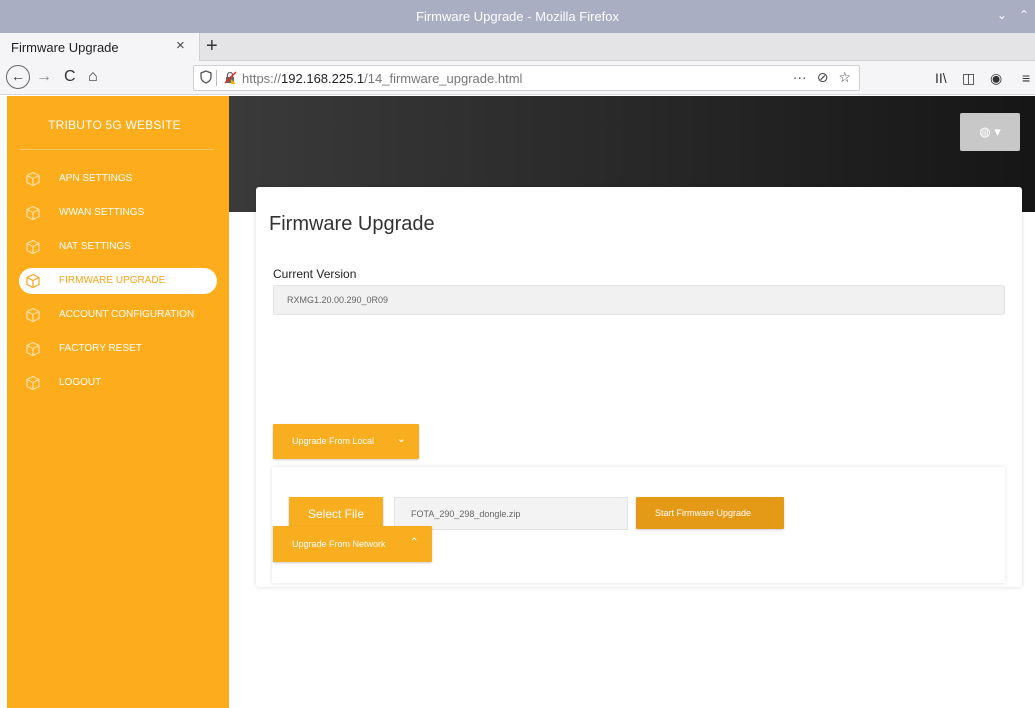 This screenshot has width=1035, height=708. I want to click on forward-icon: →, so click(44, 77).